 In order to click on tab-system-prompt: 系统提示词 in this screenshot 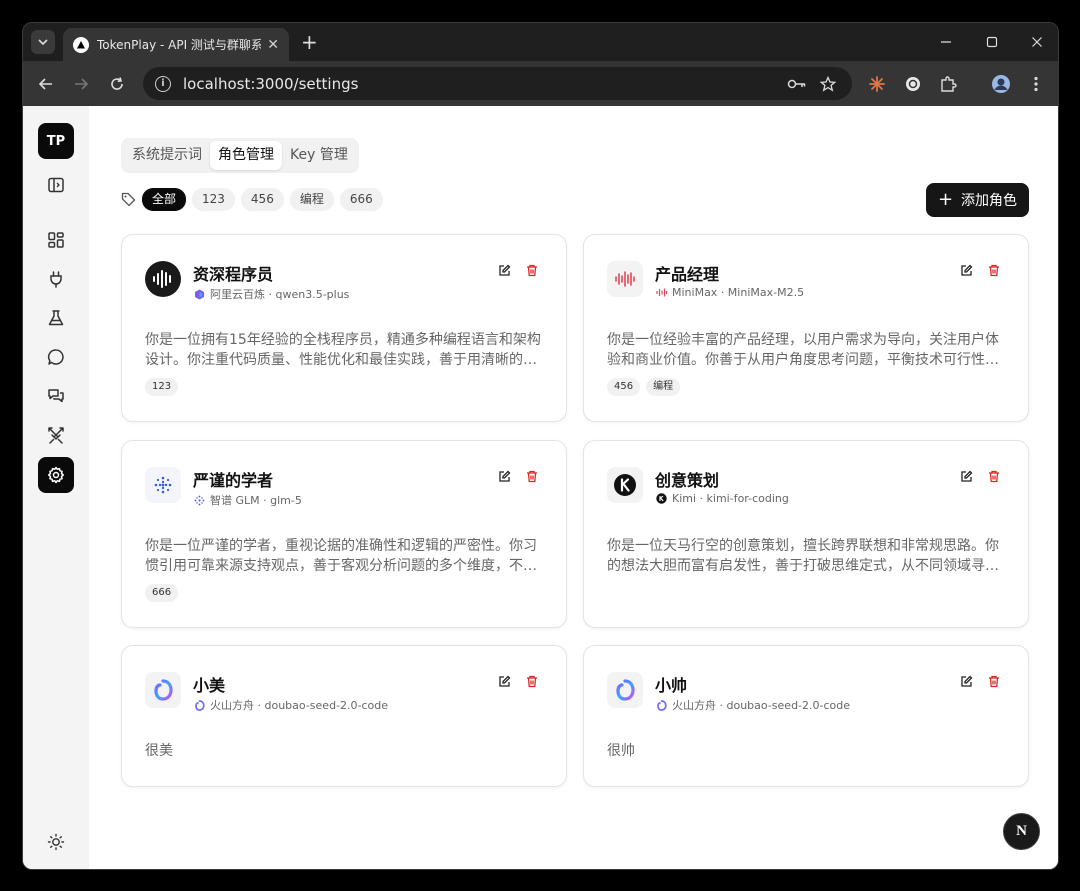, I will do `click(167, 155)`.